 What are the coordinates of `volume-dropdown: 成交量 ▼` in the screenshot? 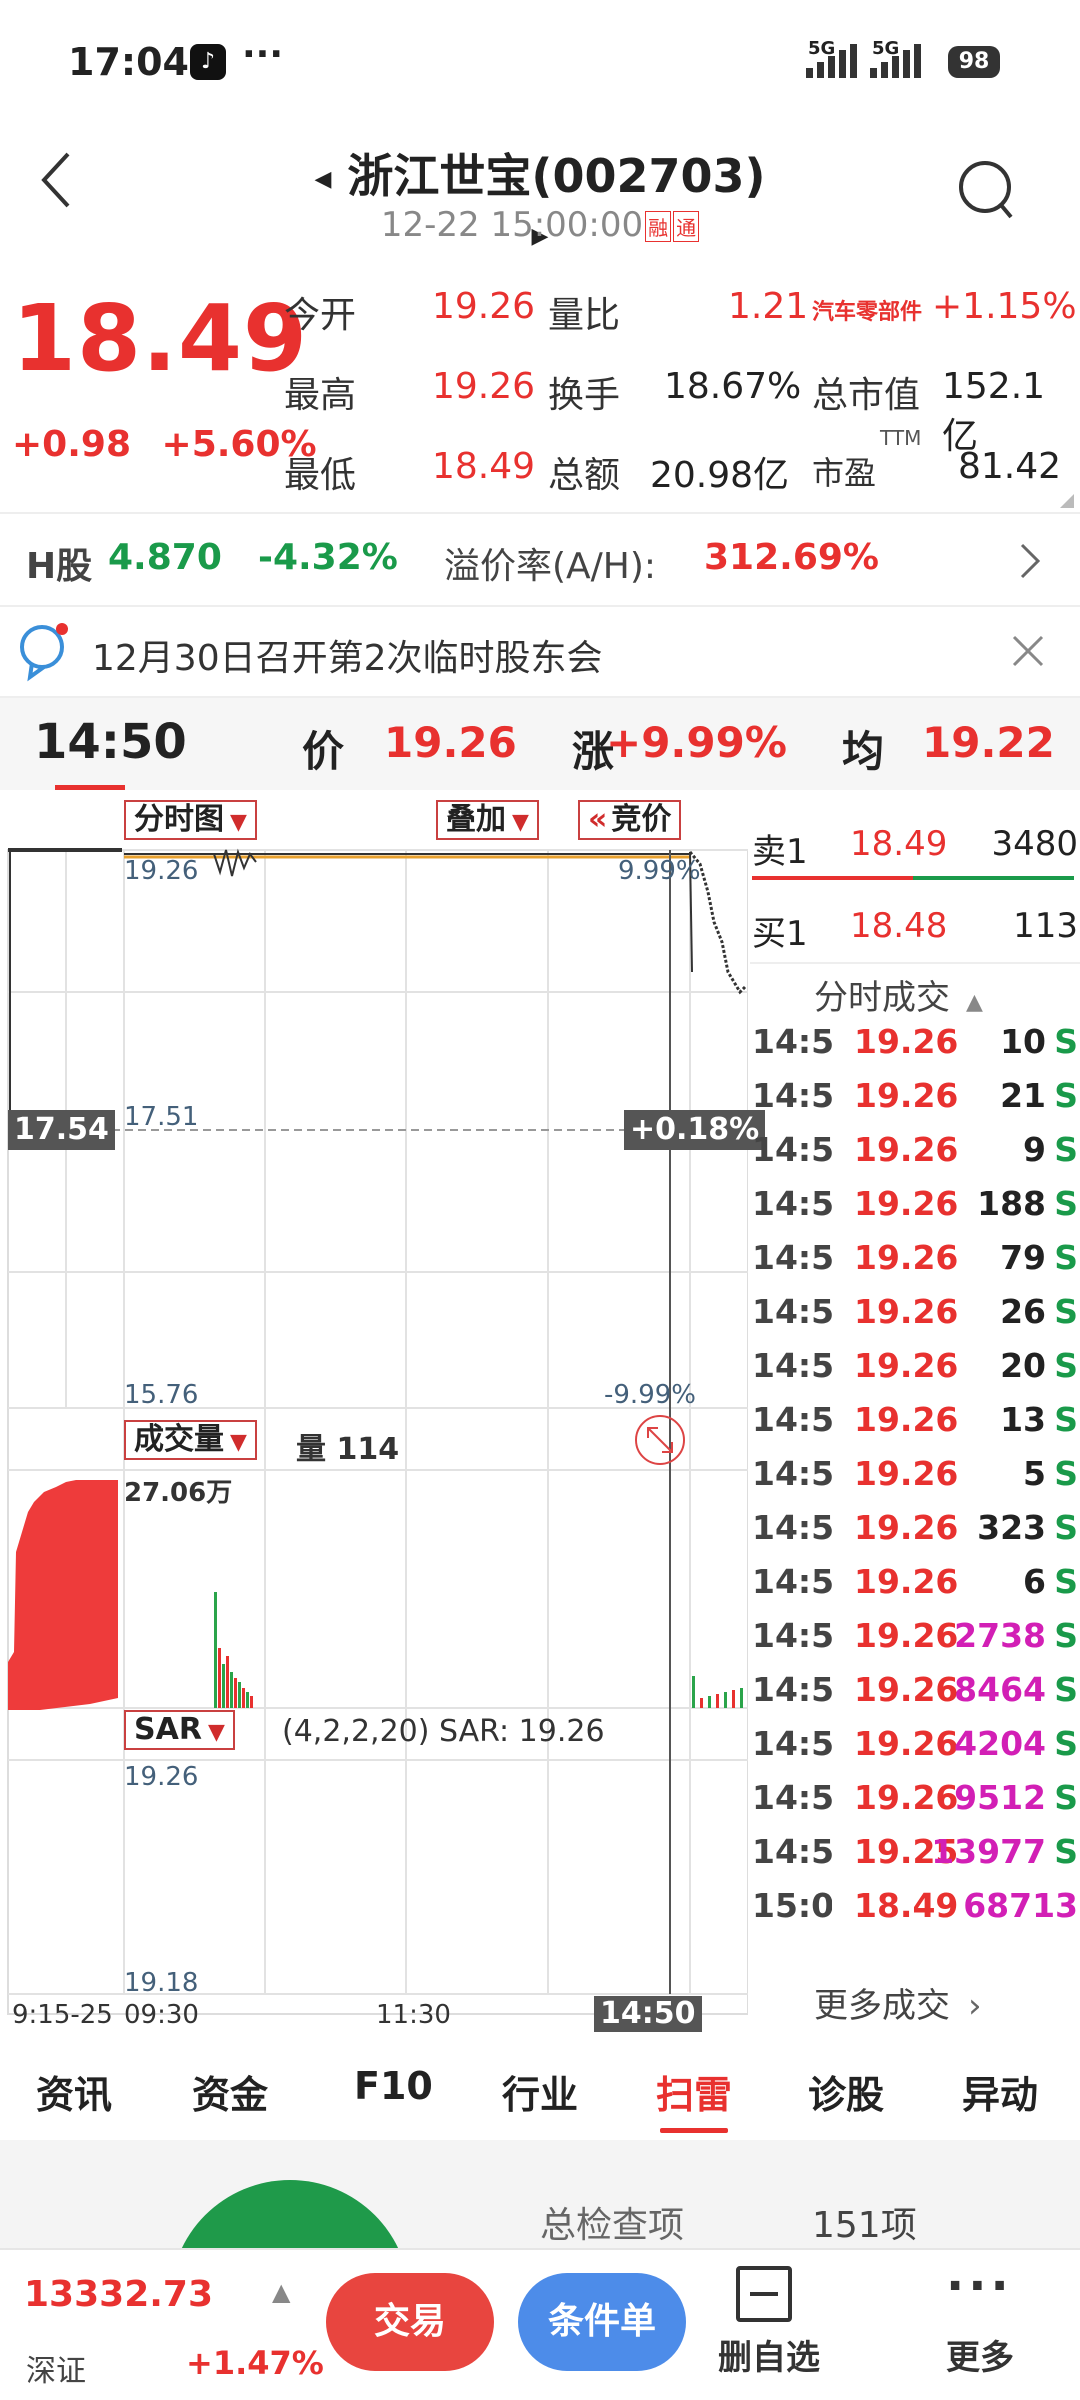 It's located at (190, 1440).